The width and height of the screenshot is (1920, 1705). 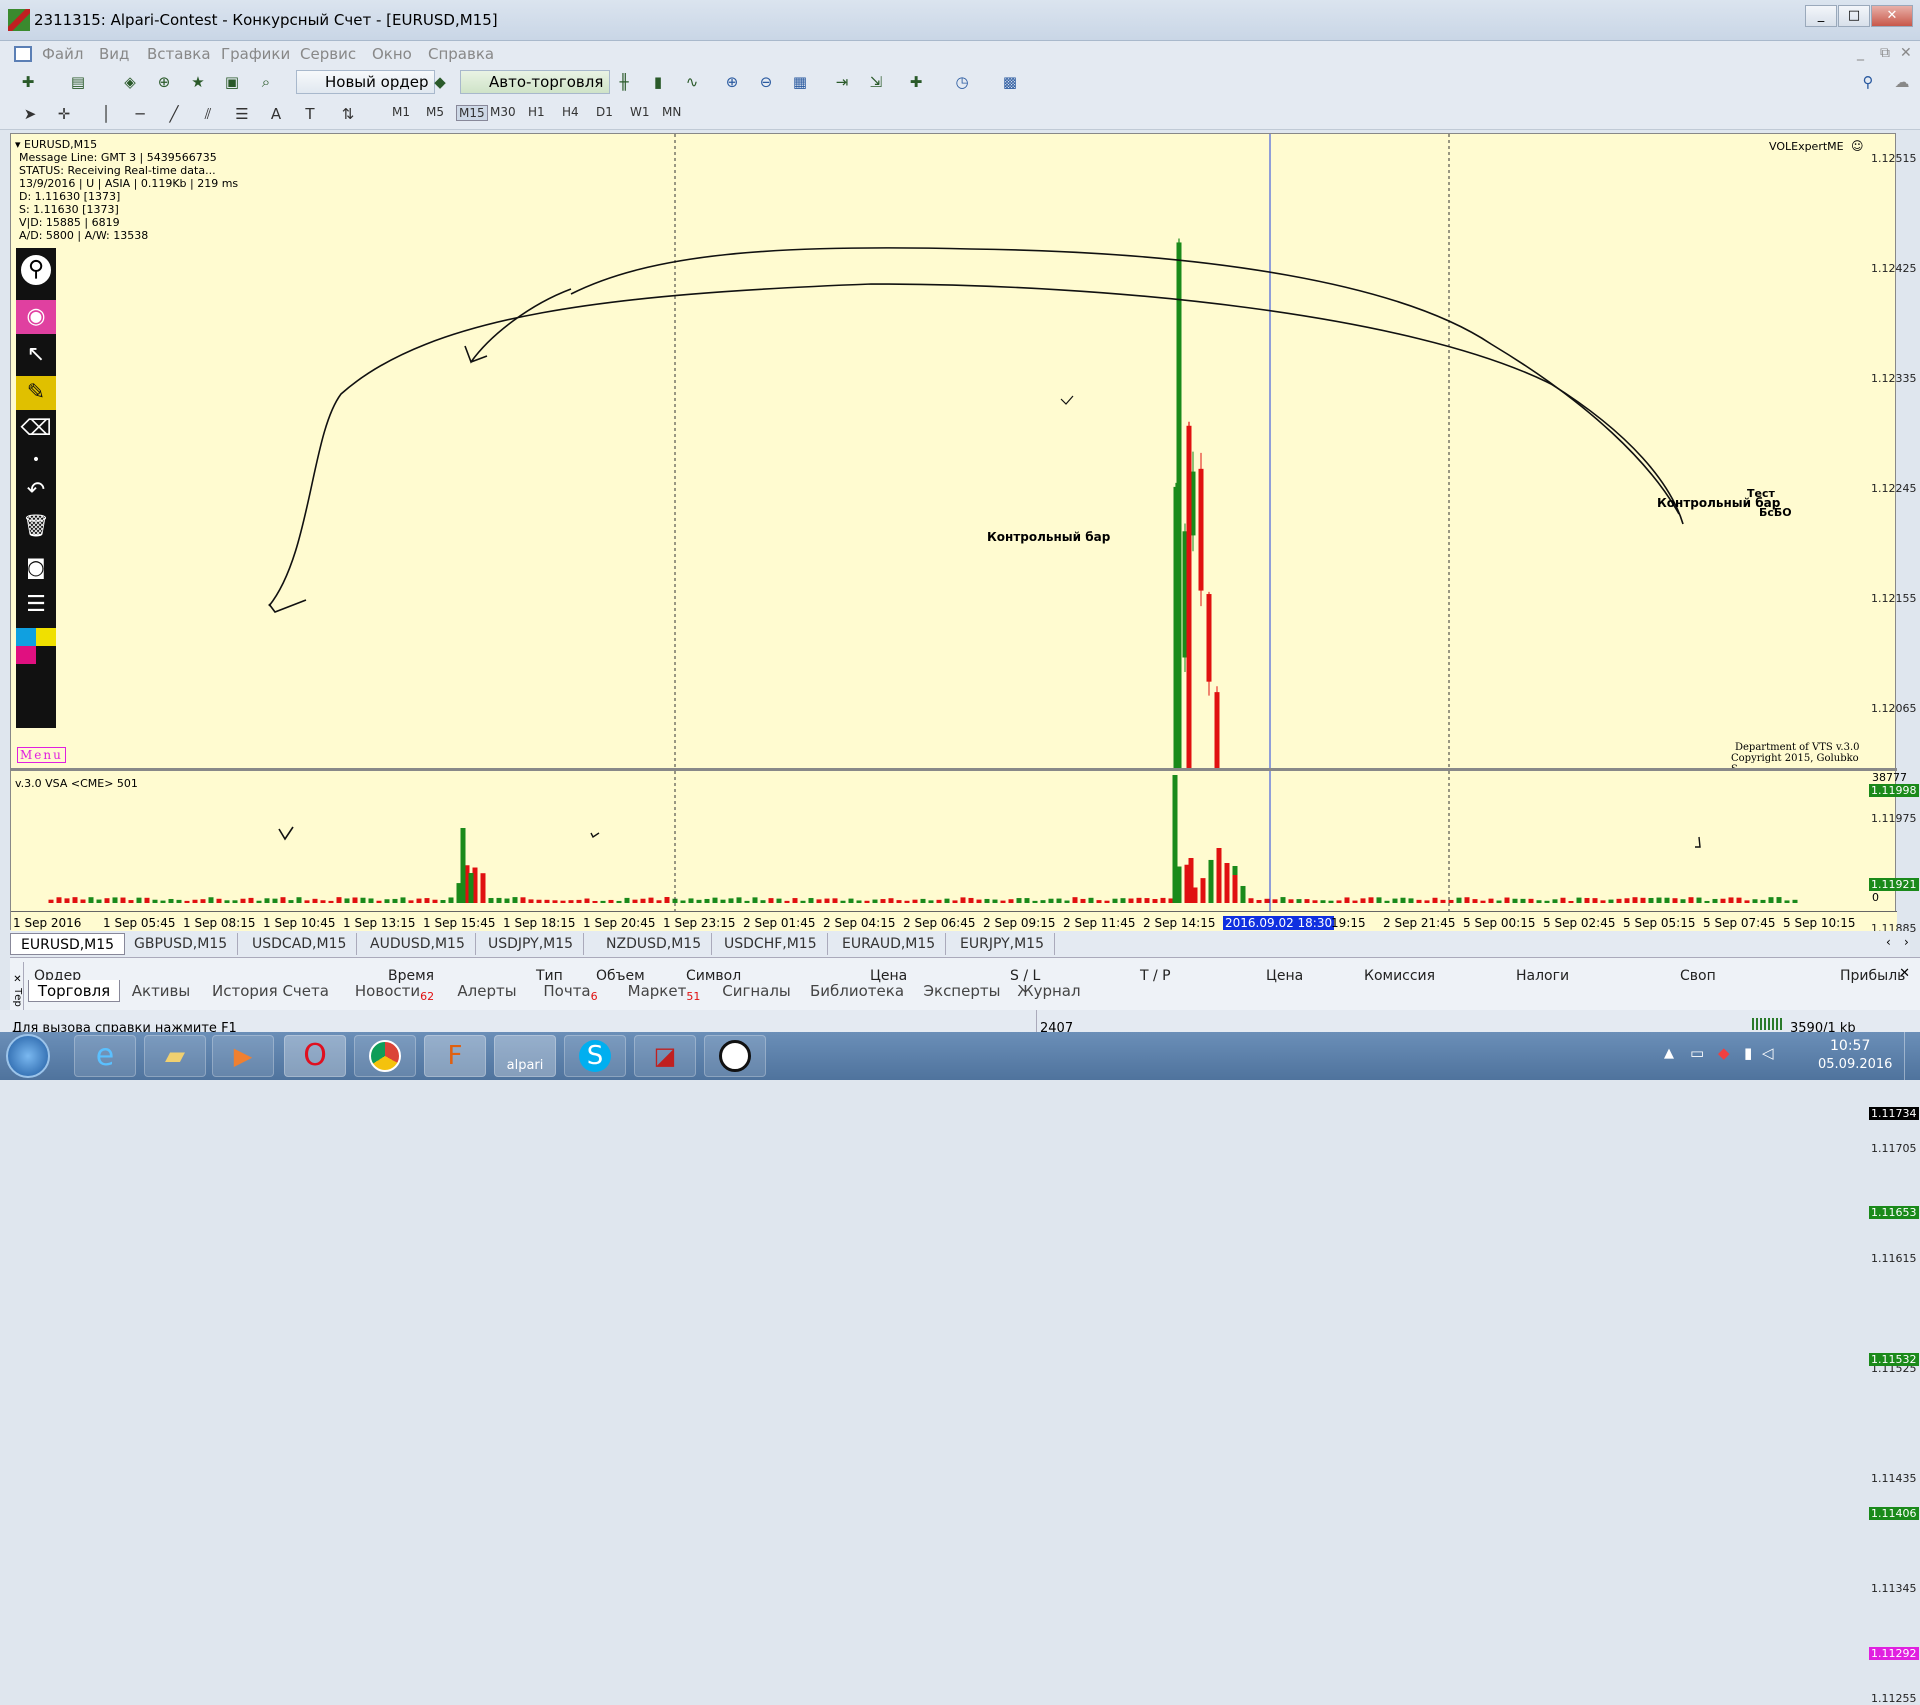 I want to click on tray-signal-icon: ▮, so click(x=1748, y=1053).